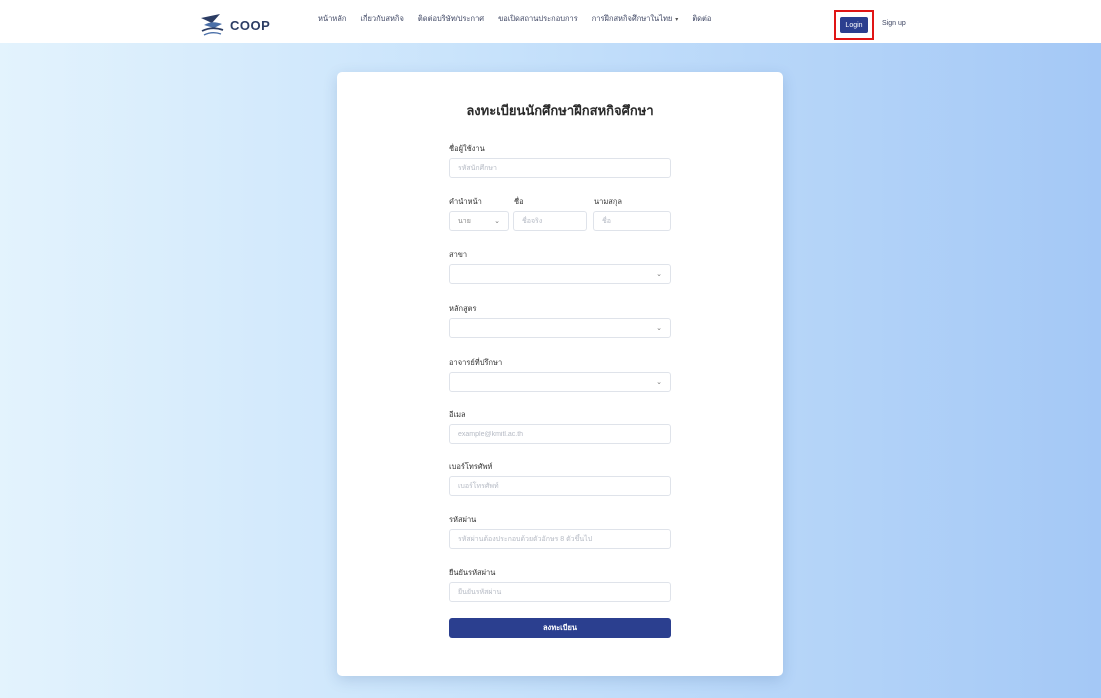 This screenshot has width=1101, height=698. What do you see at coordinates (701, 19) in the screenshot?
I see `nav-contact: ติดต่อ` at bounding box center [701, 19].